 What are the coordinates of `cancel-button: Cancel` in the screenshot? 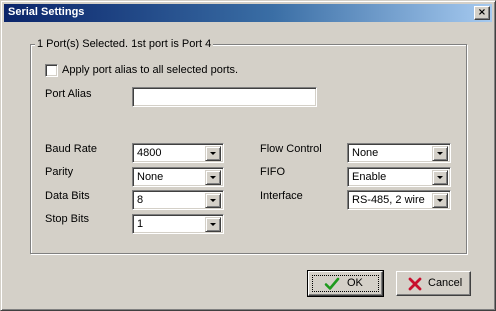 It's located at (433, 283).